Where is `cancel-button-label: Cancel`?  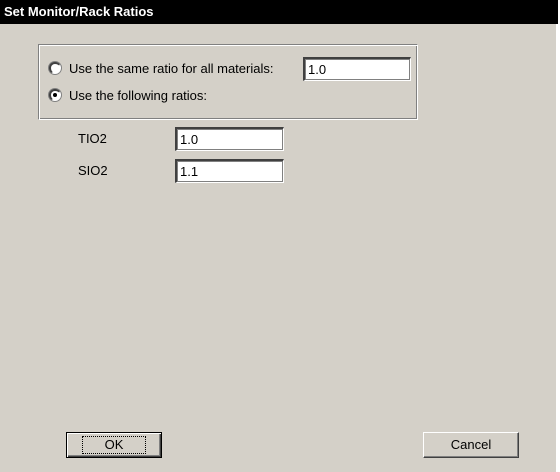
cancel-button-label: Cancel is located at coordinates (471, 444).